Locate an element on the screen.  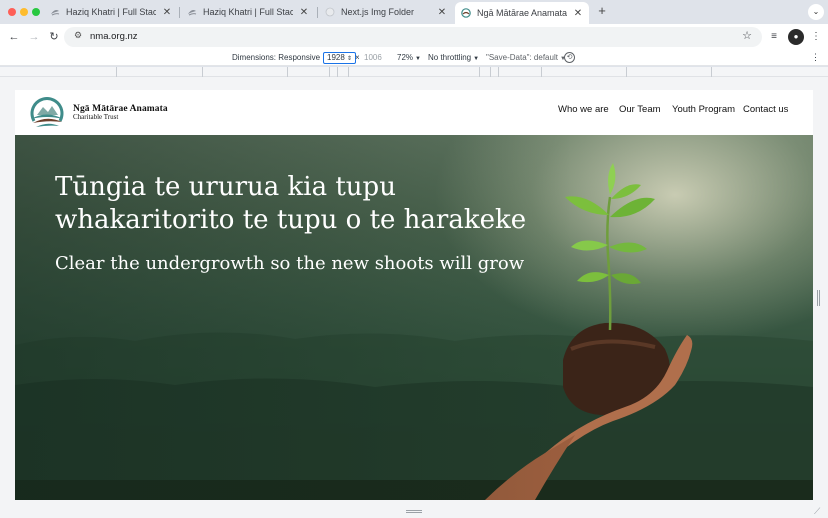
devtools-more-kebab-icon: ⋮ is located at coordinates (815, 57).